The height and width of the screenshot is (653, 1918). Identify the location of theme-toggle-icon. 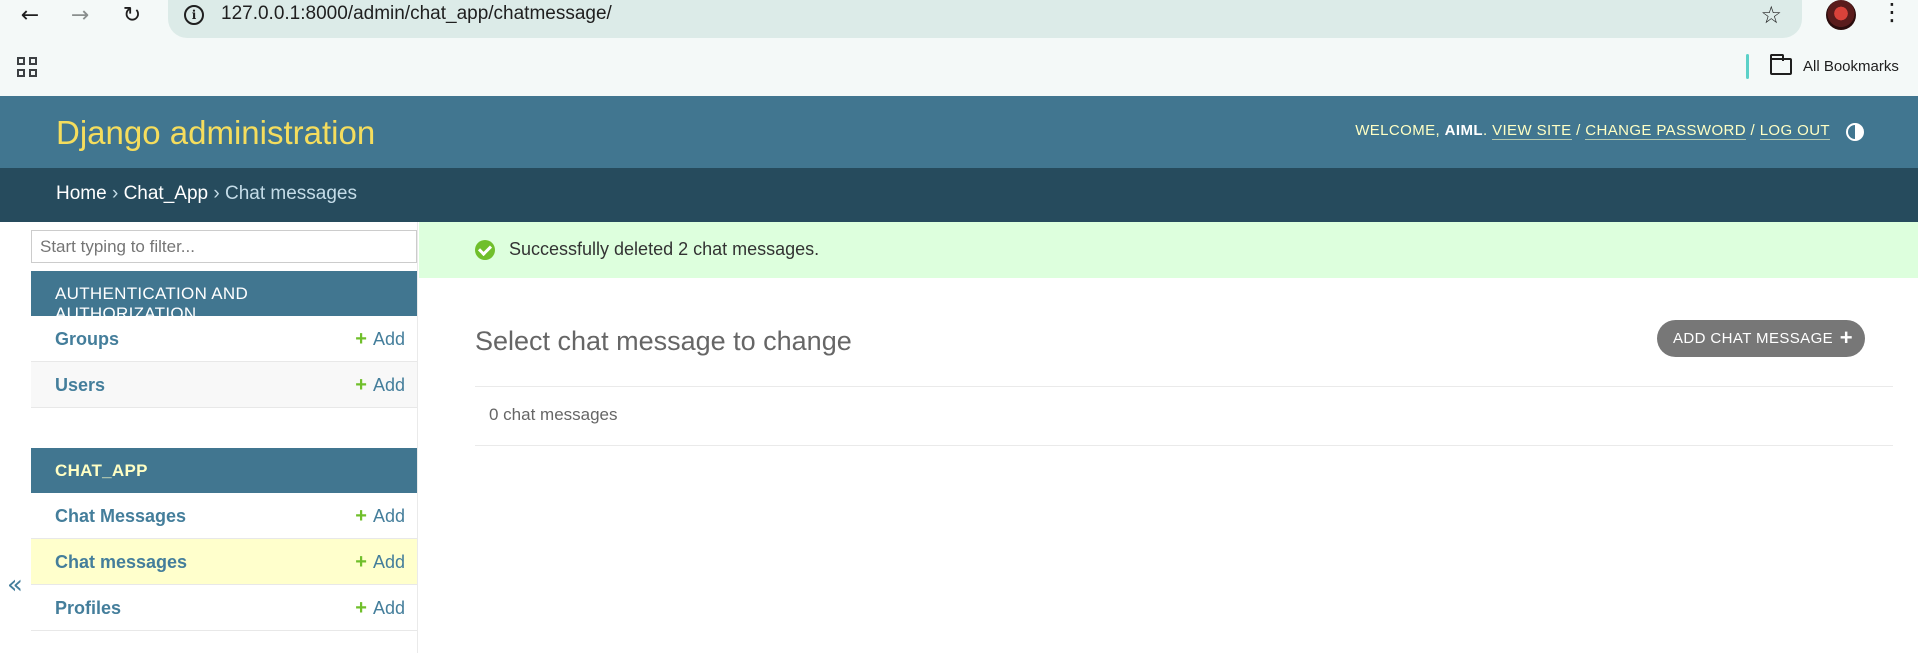
(1855, 132).